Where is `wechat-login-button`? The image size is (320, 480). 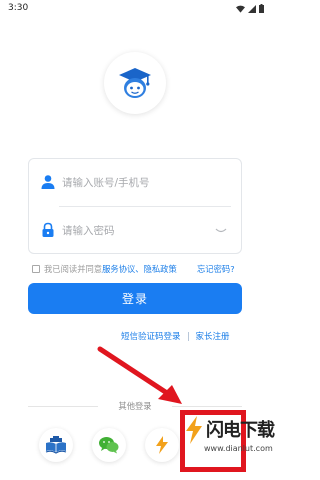 wechat-login-button is located at coordinates (109, 445).